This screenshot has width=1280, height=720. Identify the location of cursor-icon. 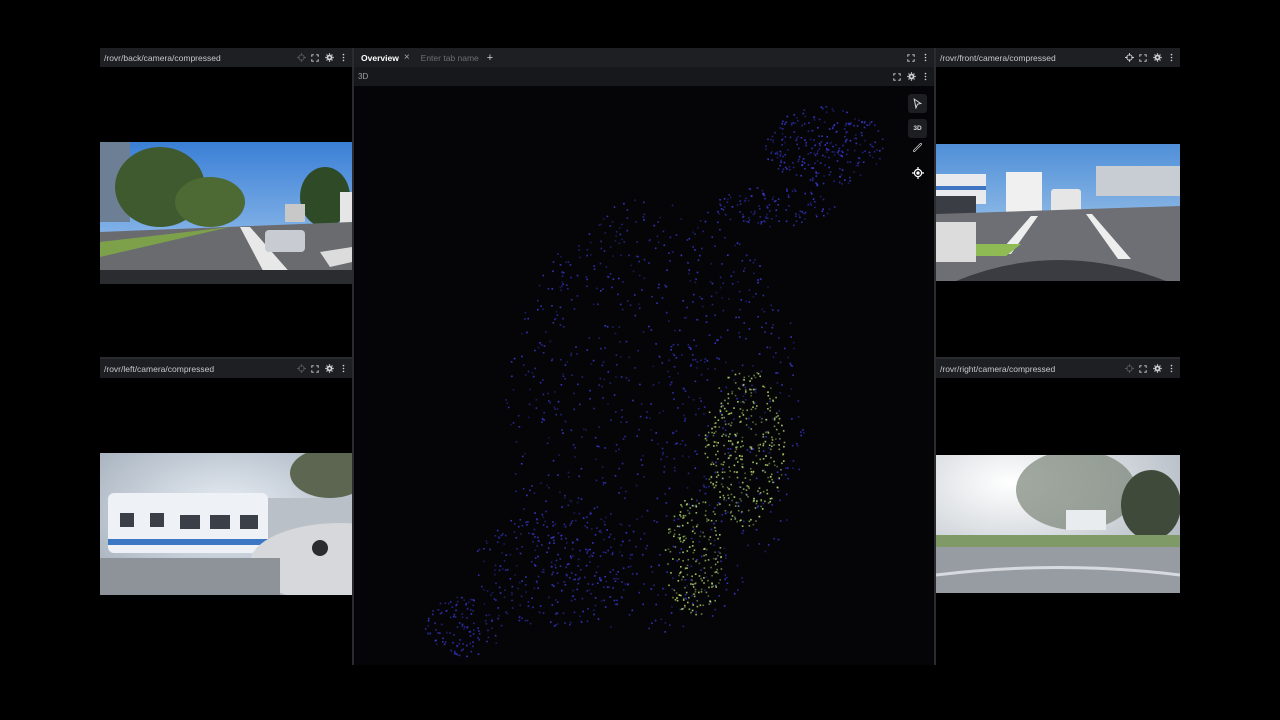
(917, 103).